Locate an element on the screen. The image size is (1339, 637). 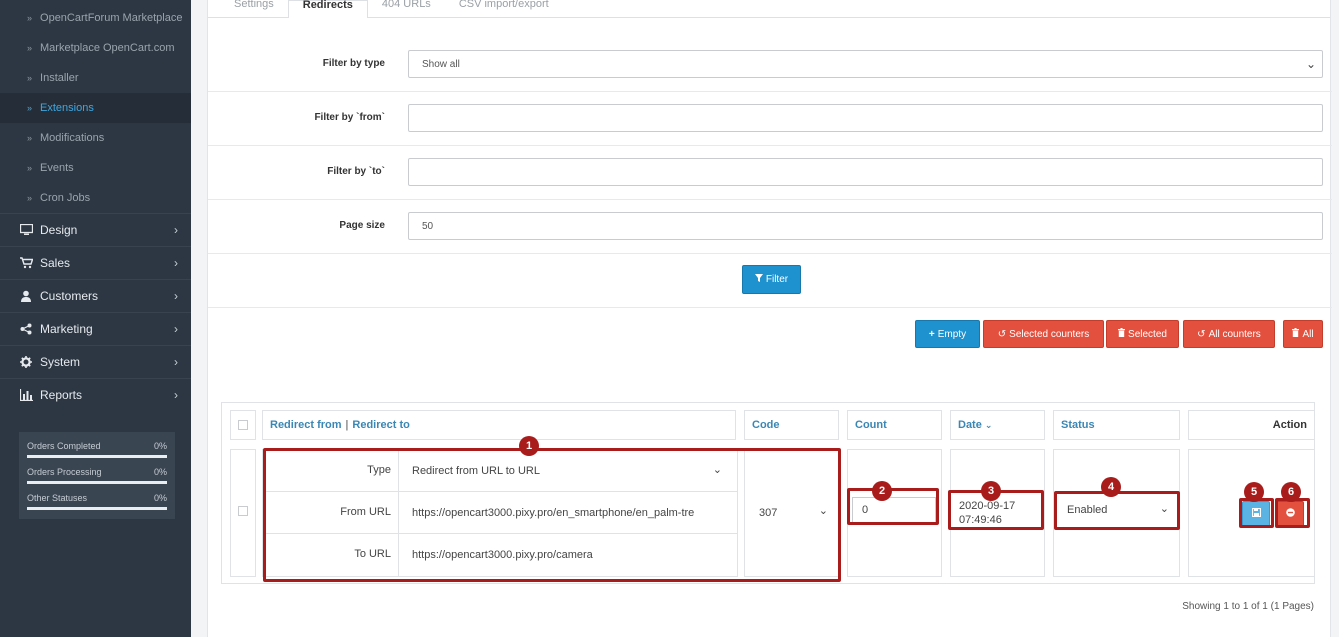
sidebar-item-opencartforum-marketplace: » OpenCartForum Marketplace is located at coordinates (95, 18).